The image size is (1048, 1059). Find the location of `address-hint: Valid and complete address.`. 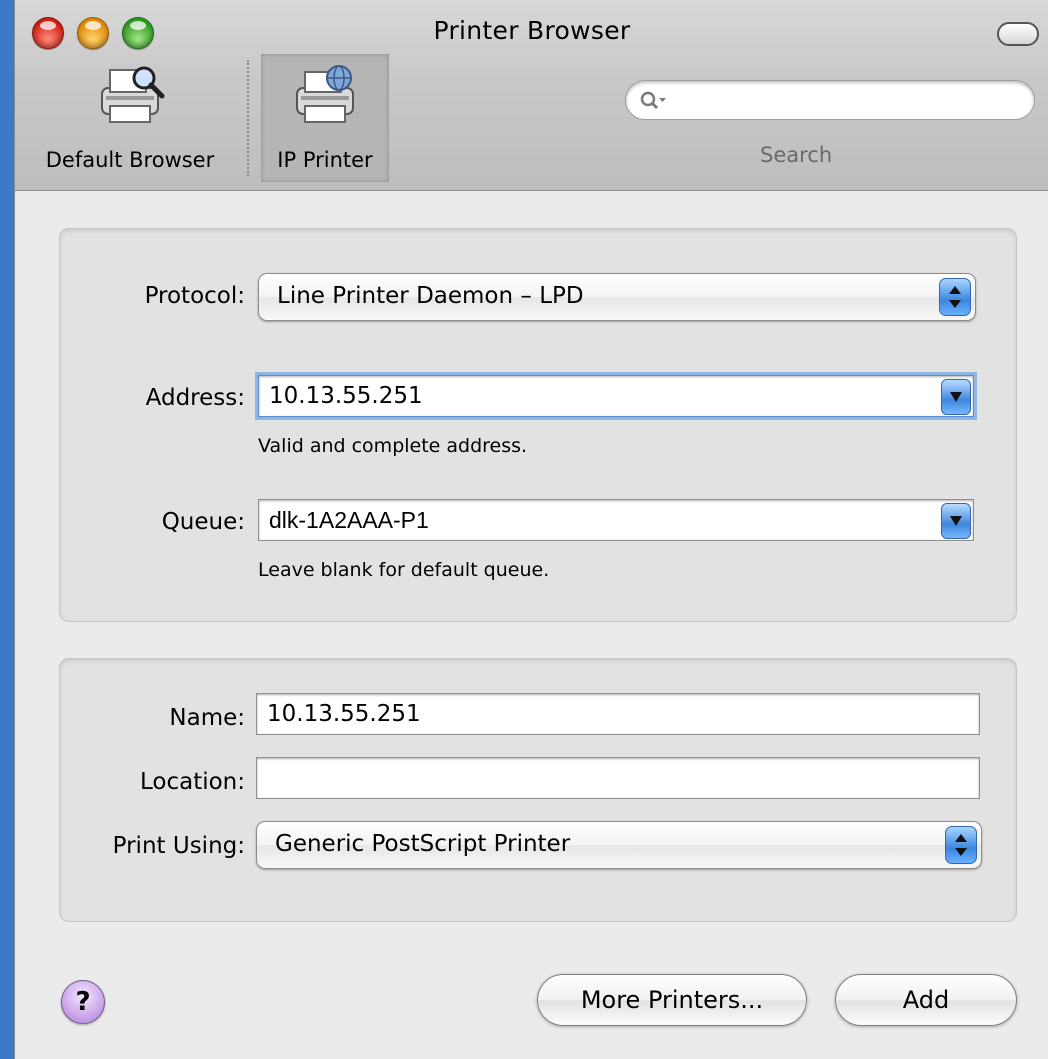

address-hint: Valid and complete address. is located at coordinates (393, 446).